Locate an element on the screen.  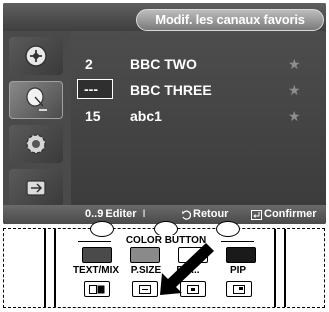
pip-label: PIP is located at coordinates (238, 270).